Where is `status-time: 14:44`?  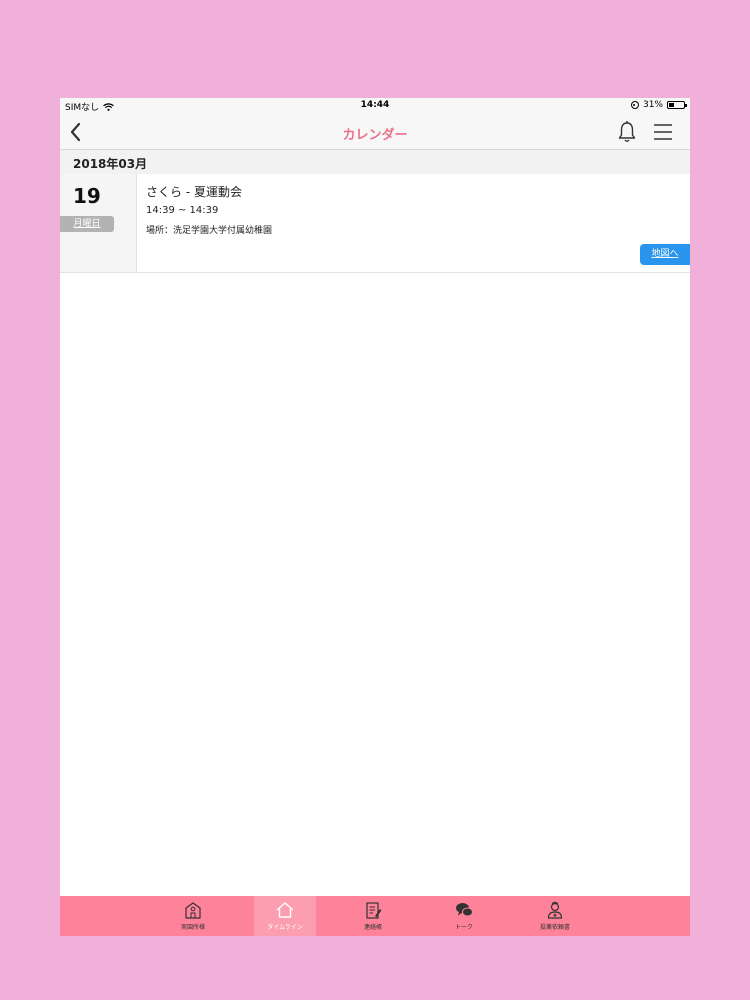
status-time: 14:44 is located at coordinates (375, 105).